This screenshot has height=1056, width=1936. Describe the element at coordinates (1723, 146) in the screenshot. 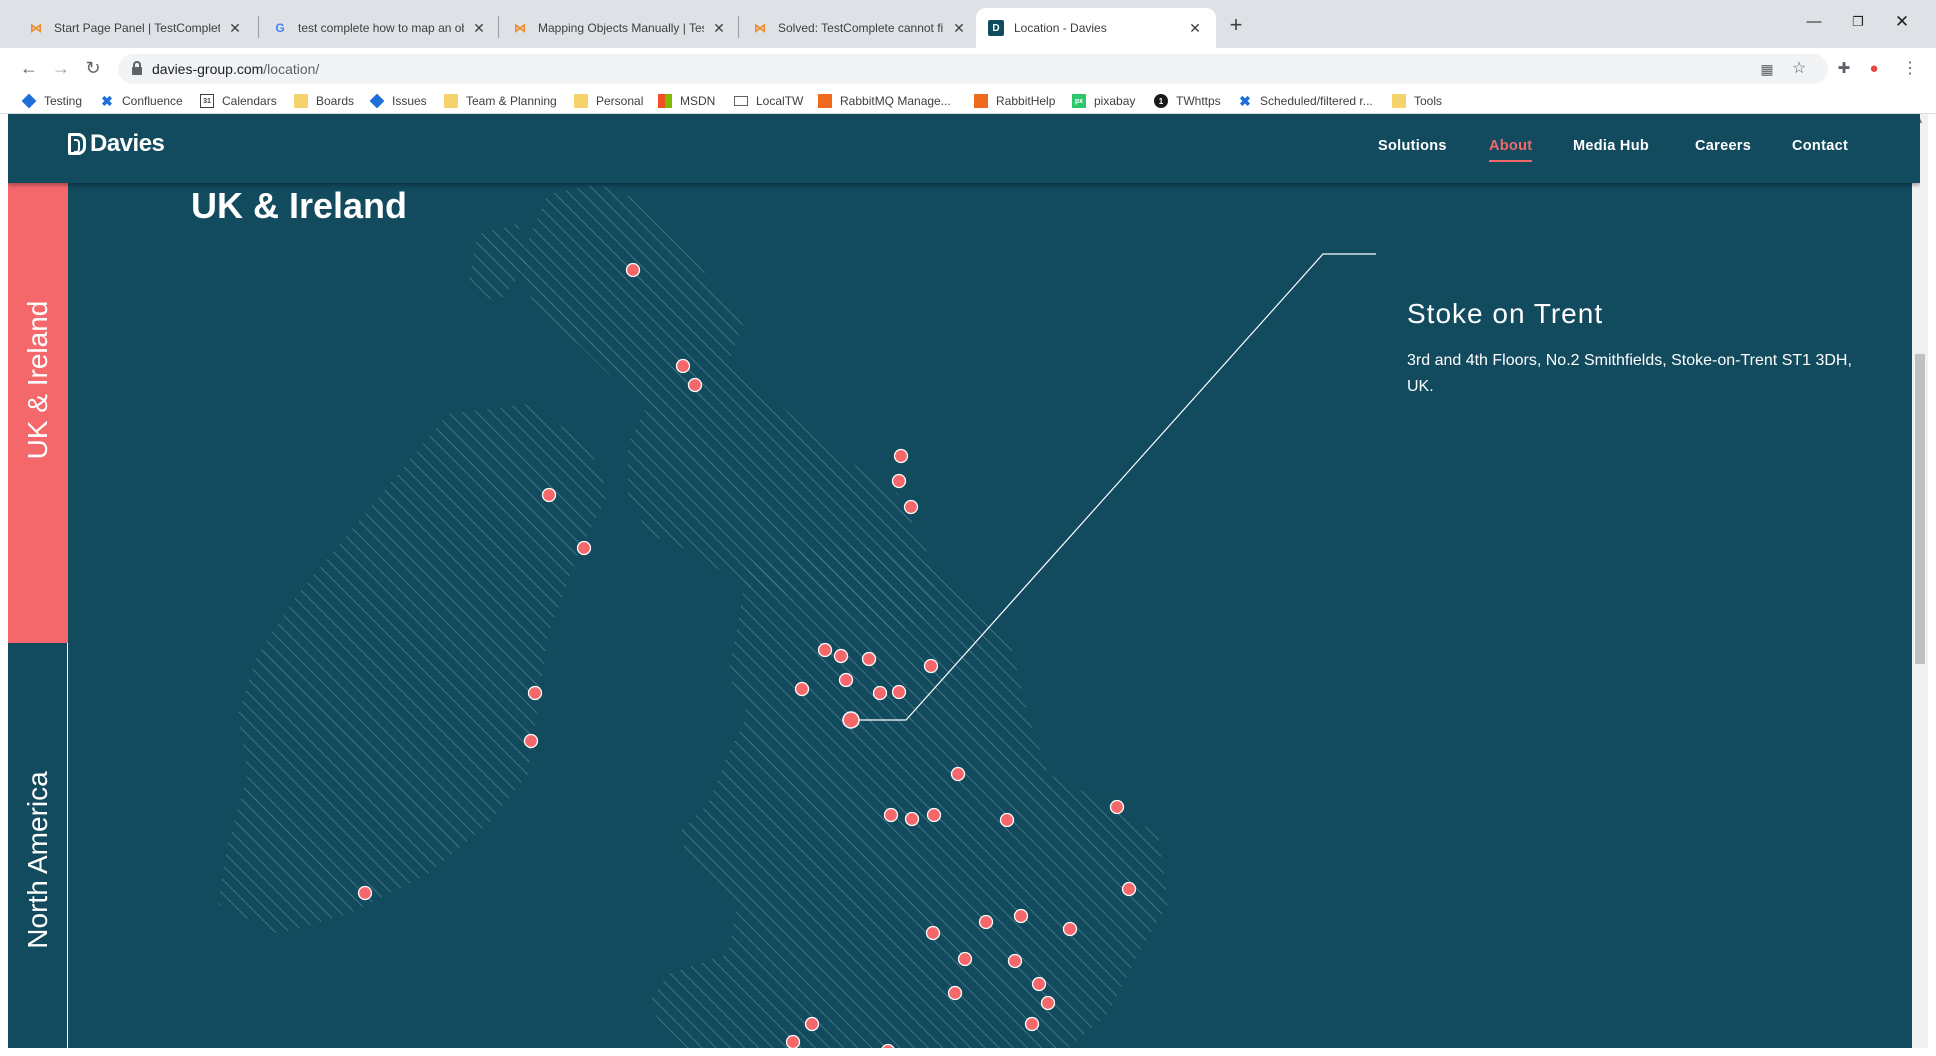

I see `nav-careers: Careers` at that location.